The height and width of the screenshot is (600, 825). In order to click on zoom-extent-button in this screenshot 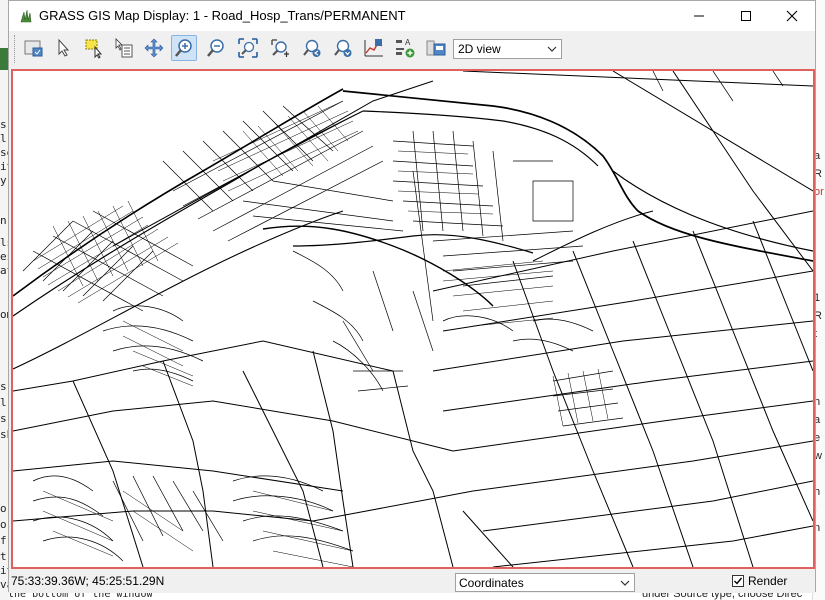, I will do `click(248, 48)`.